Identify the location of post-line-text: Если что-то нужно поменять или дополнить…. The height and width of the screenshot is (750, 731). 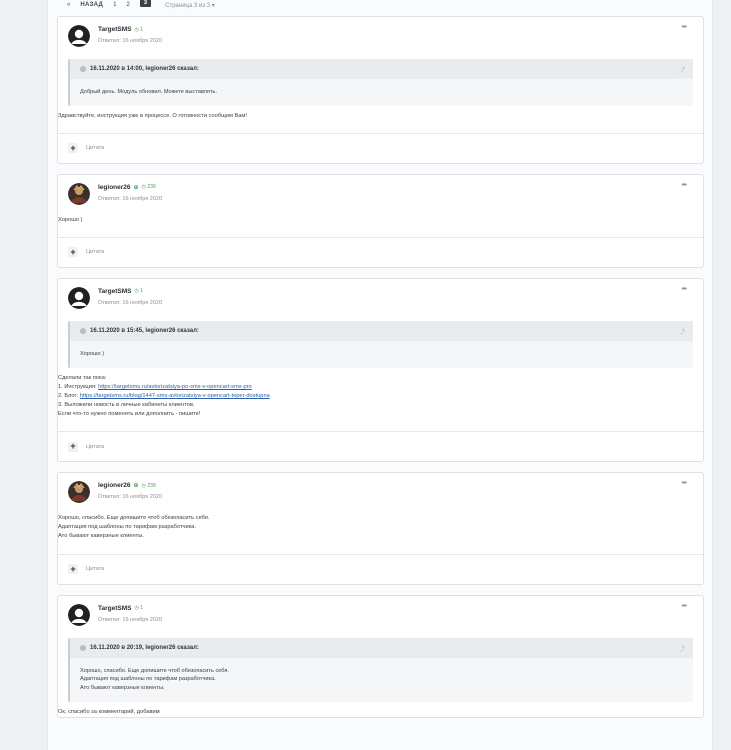
(129, 414).